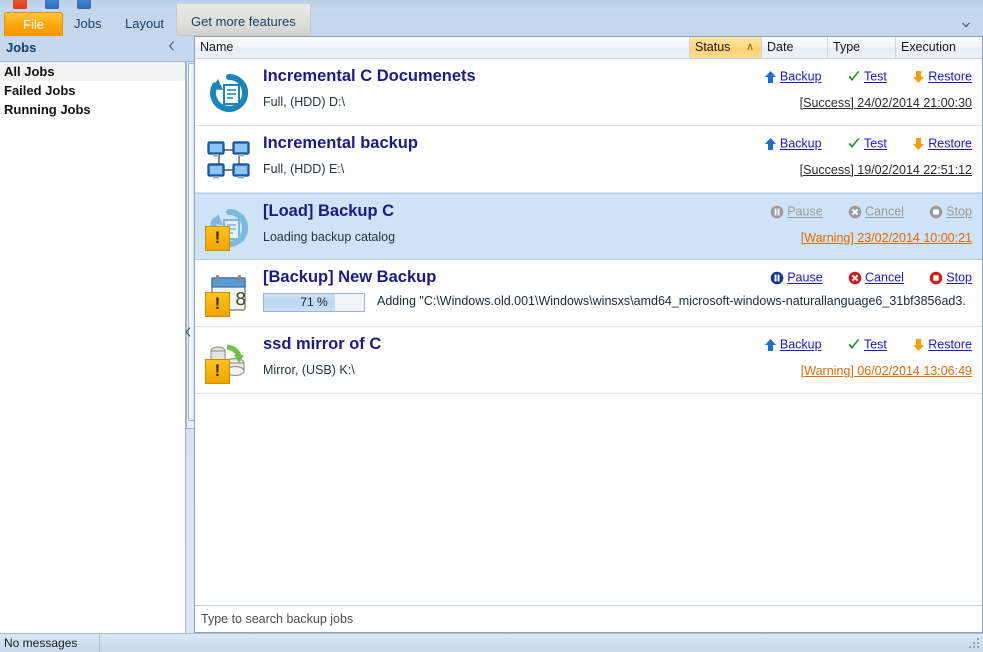  I want to click on job-title: [Load] Backup C, so click(329, 211).